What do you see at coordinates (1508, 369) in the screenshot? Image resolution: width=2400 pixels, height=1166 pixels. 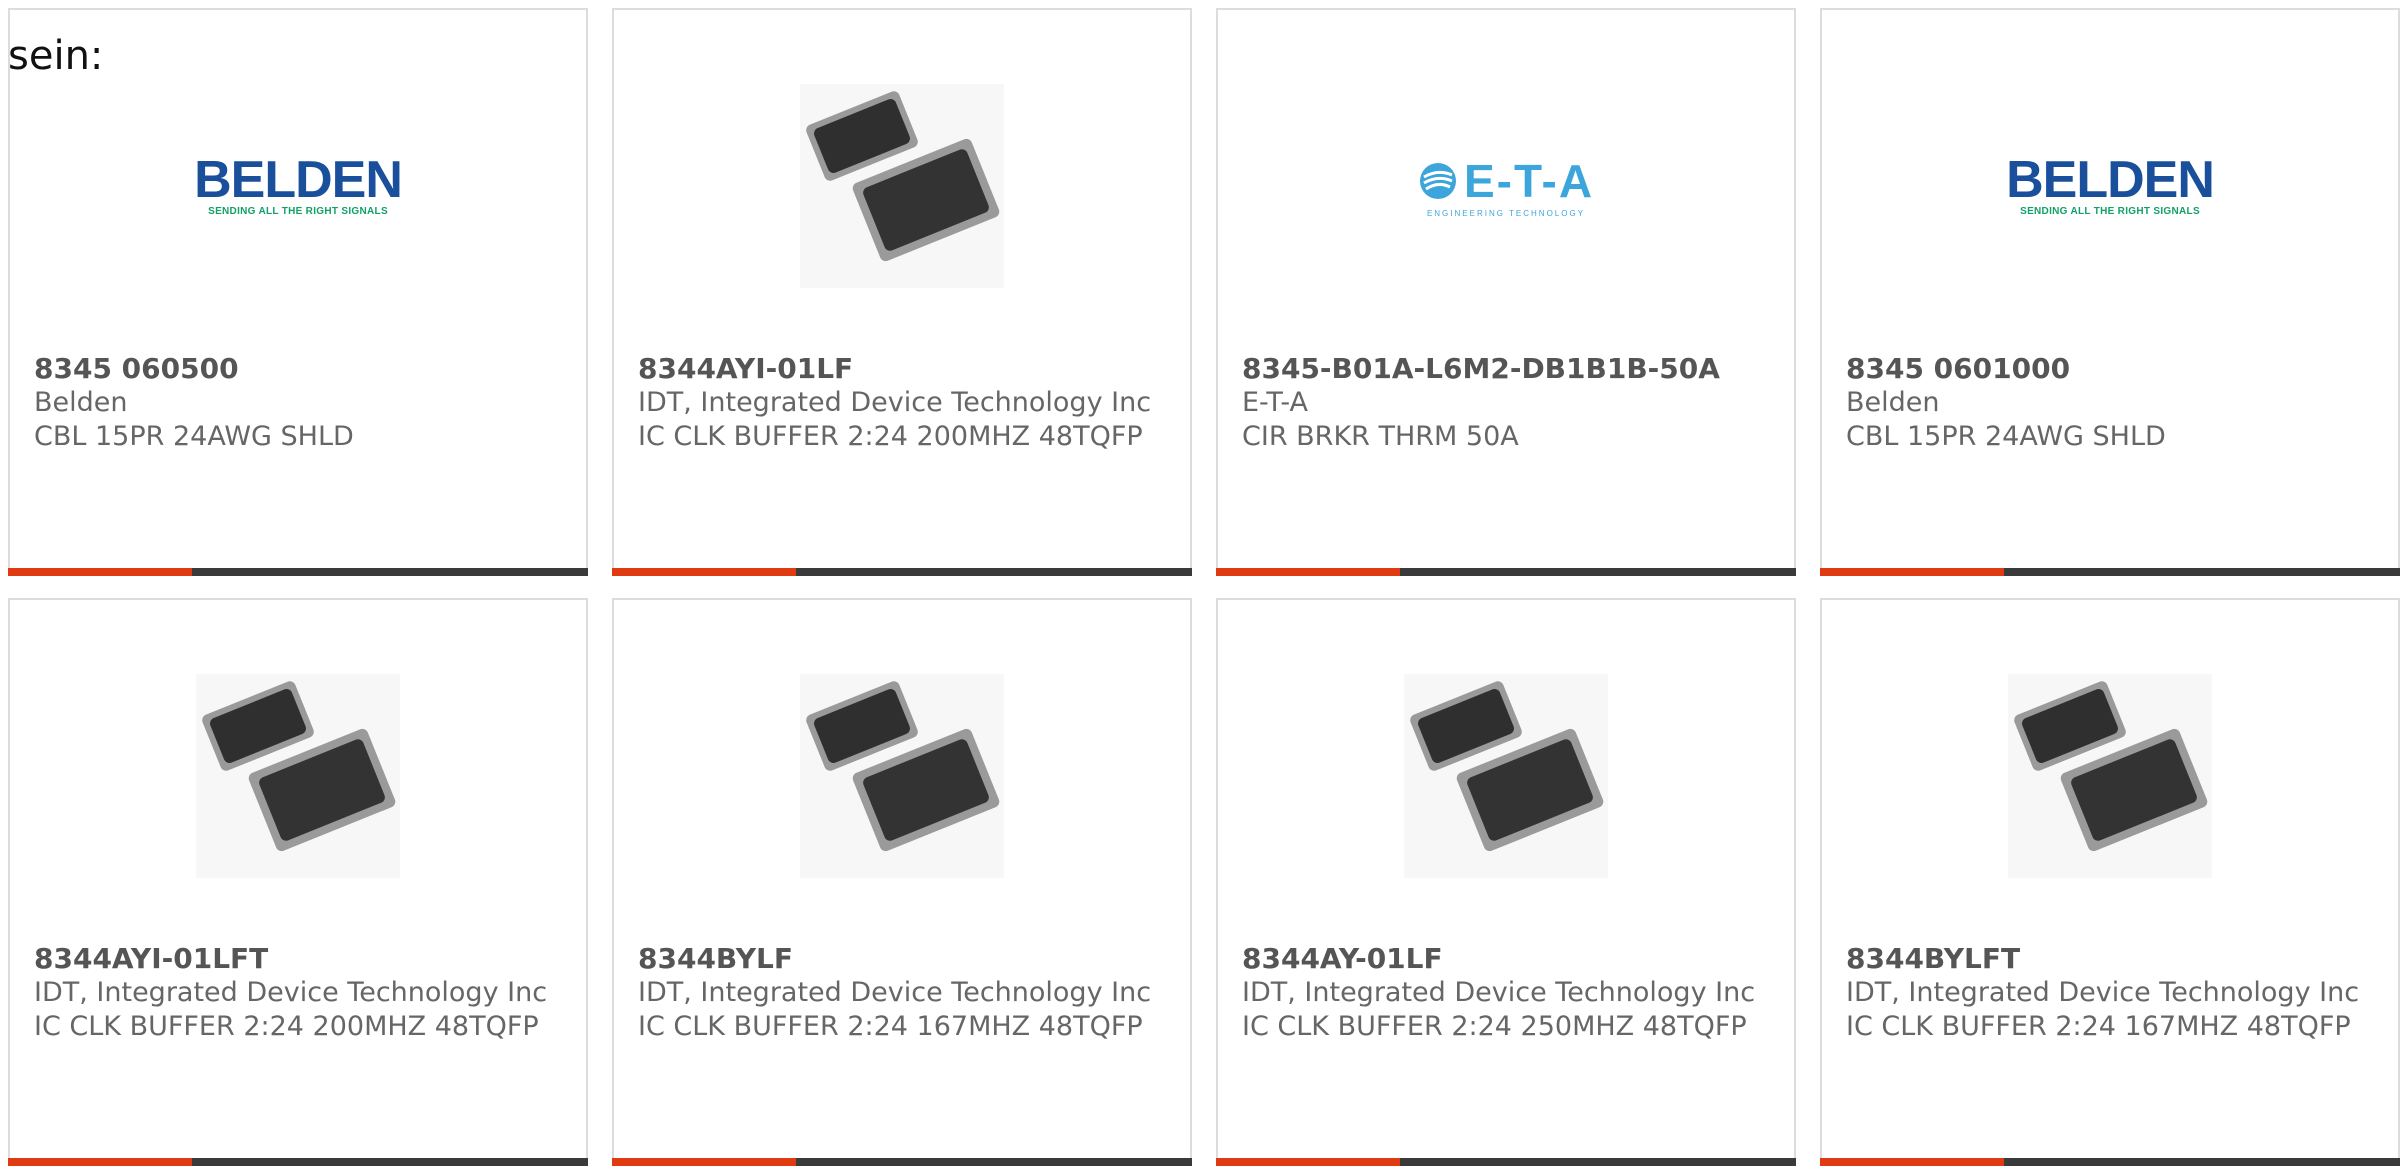 I see `part-number: 8345-B01A-L6M2-DB1B1B-50A` at bounding box center [1508, 369].